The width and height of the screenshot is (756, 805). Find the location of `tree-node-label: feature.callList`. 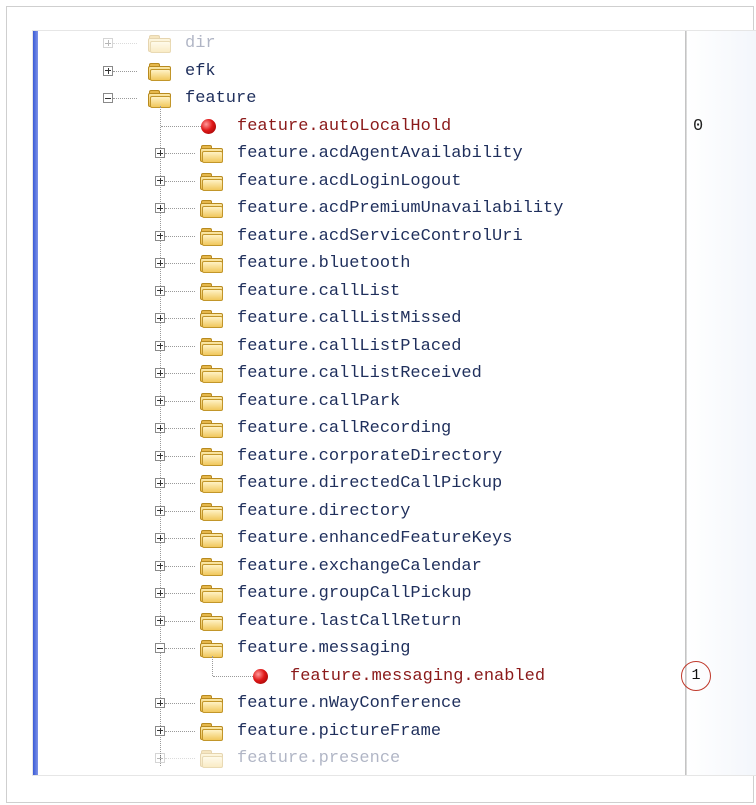

tree-node-label: feature.callList is located at coordinates (319, 291).